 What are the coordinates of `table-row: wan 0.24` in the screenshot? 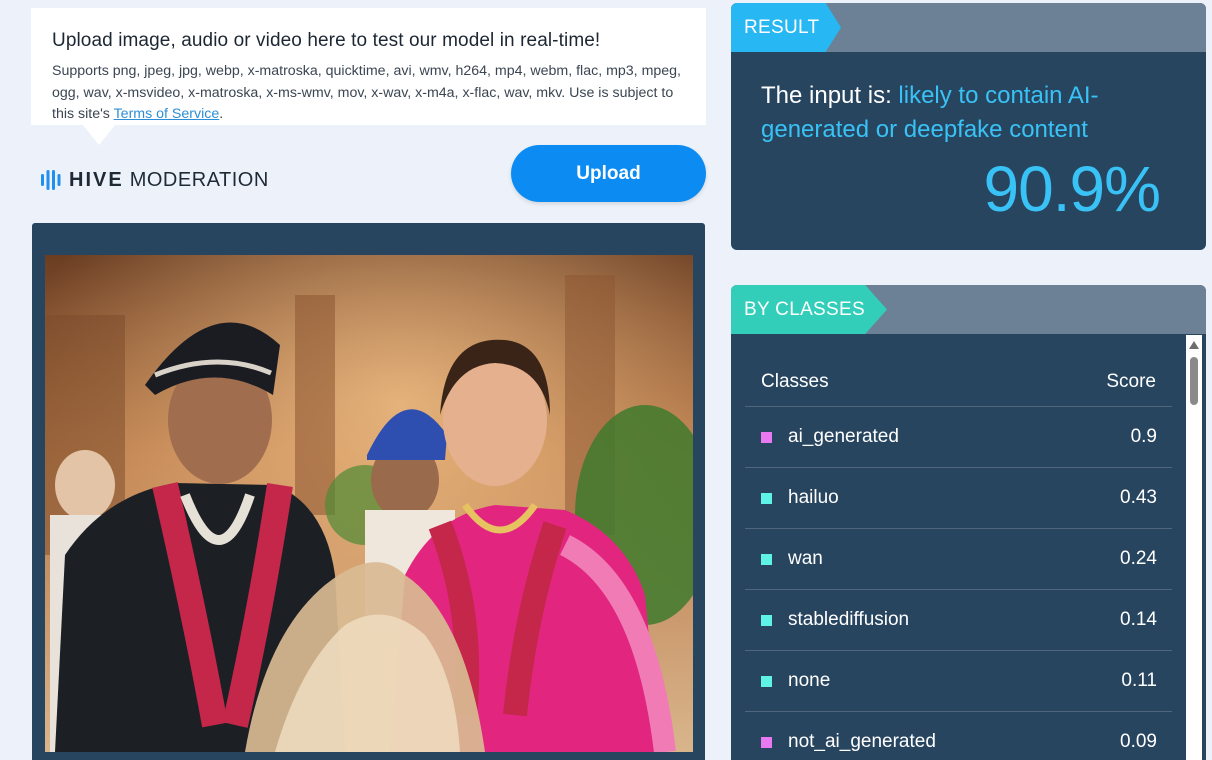 It's located at (958, 559).